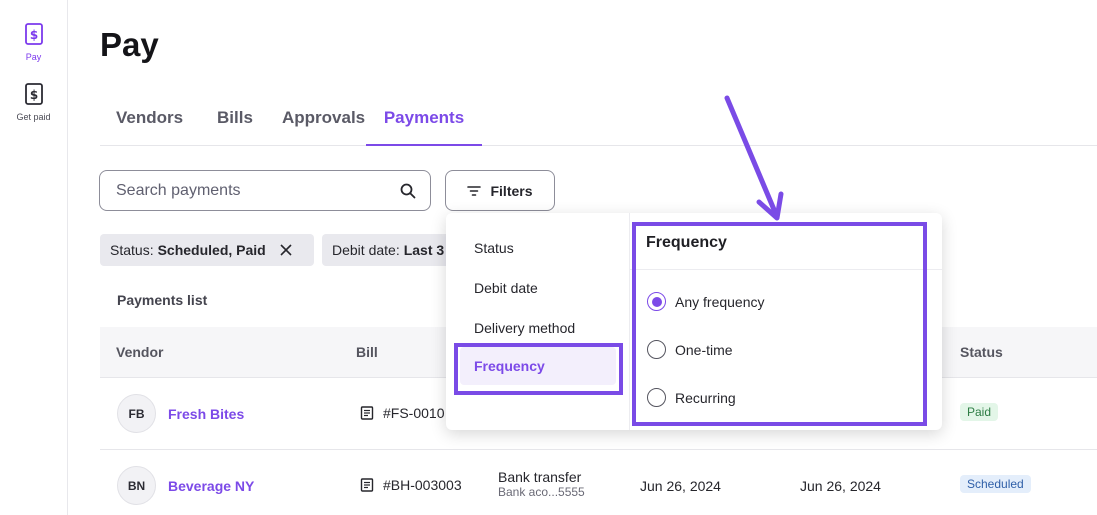 The width and height of the screenshot is (1097, 515). I want to click on payment-method-cell: Bank transfer Bank aco...5555, so click(541, 484).